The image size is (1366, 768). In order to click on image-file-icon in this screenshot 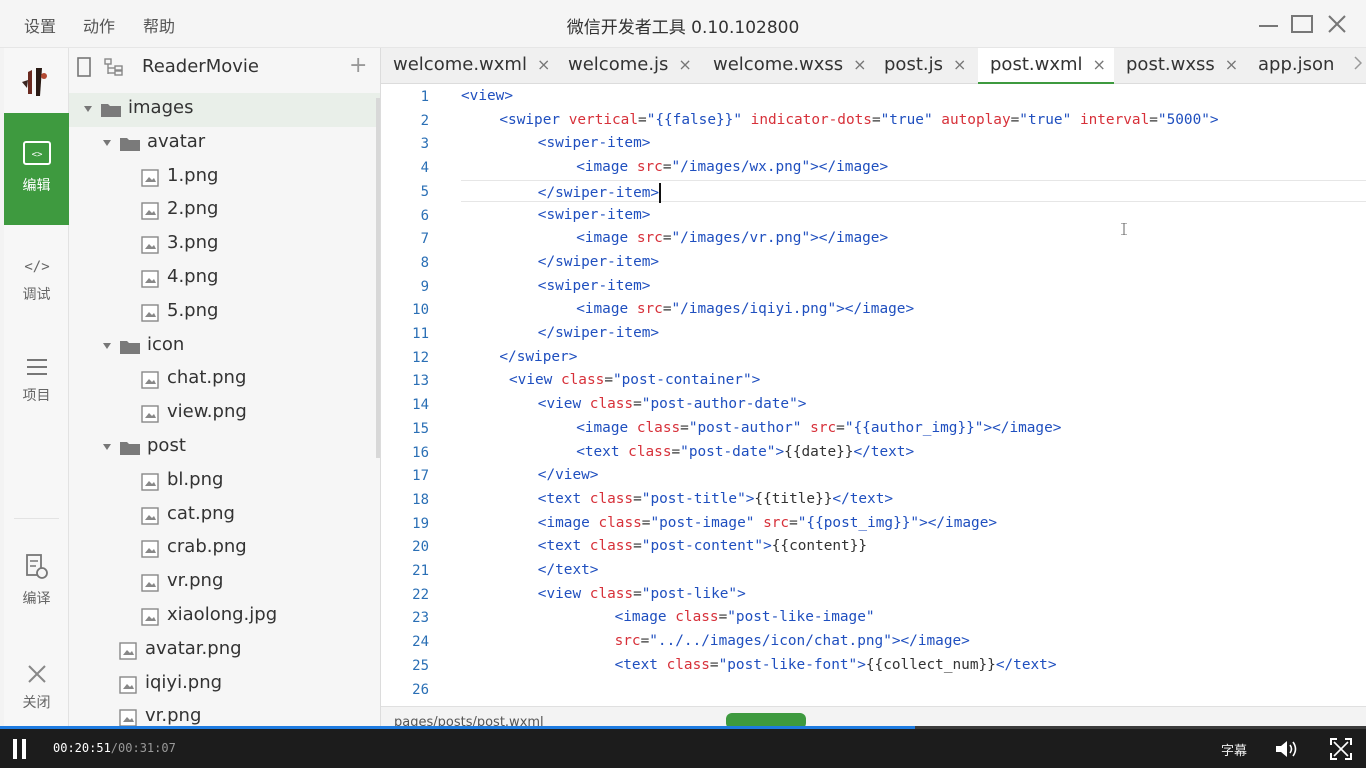, I will do `click(150, 245)`.